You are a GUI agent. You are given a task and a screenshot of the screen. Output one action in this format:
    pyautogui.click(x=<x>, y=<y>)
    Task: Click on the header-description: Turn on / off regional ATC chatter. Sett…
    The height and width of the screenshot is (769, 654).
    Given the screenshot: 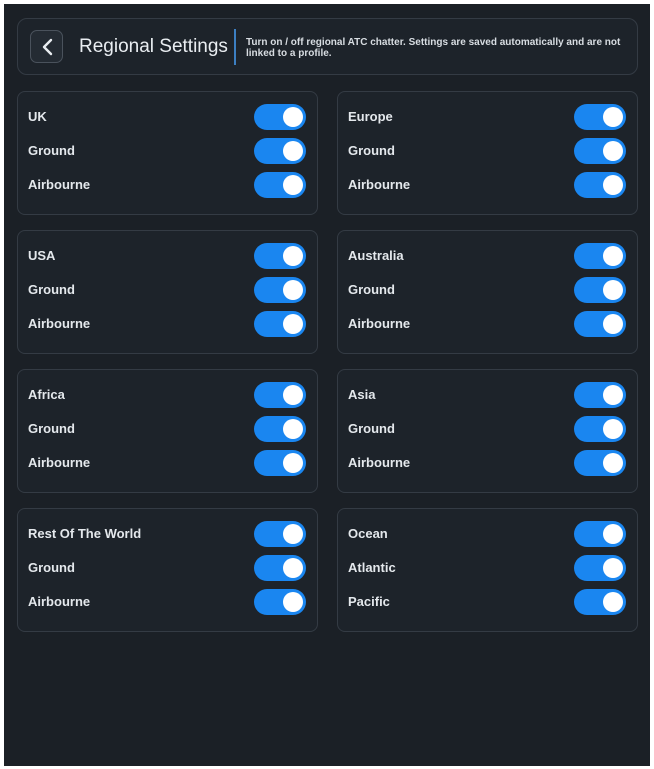 What is the action you would take?
    pyautogui.click(x=433, y=48)
    